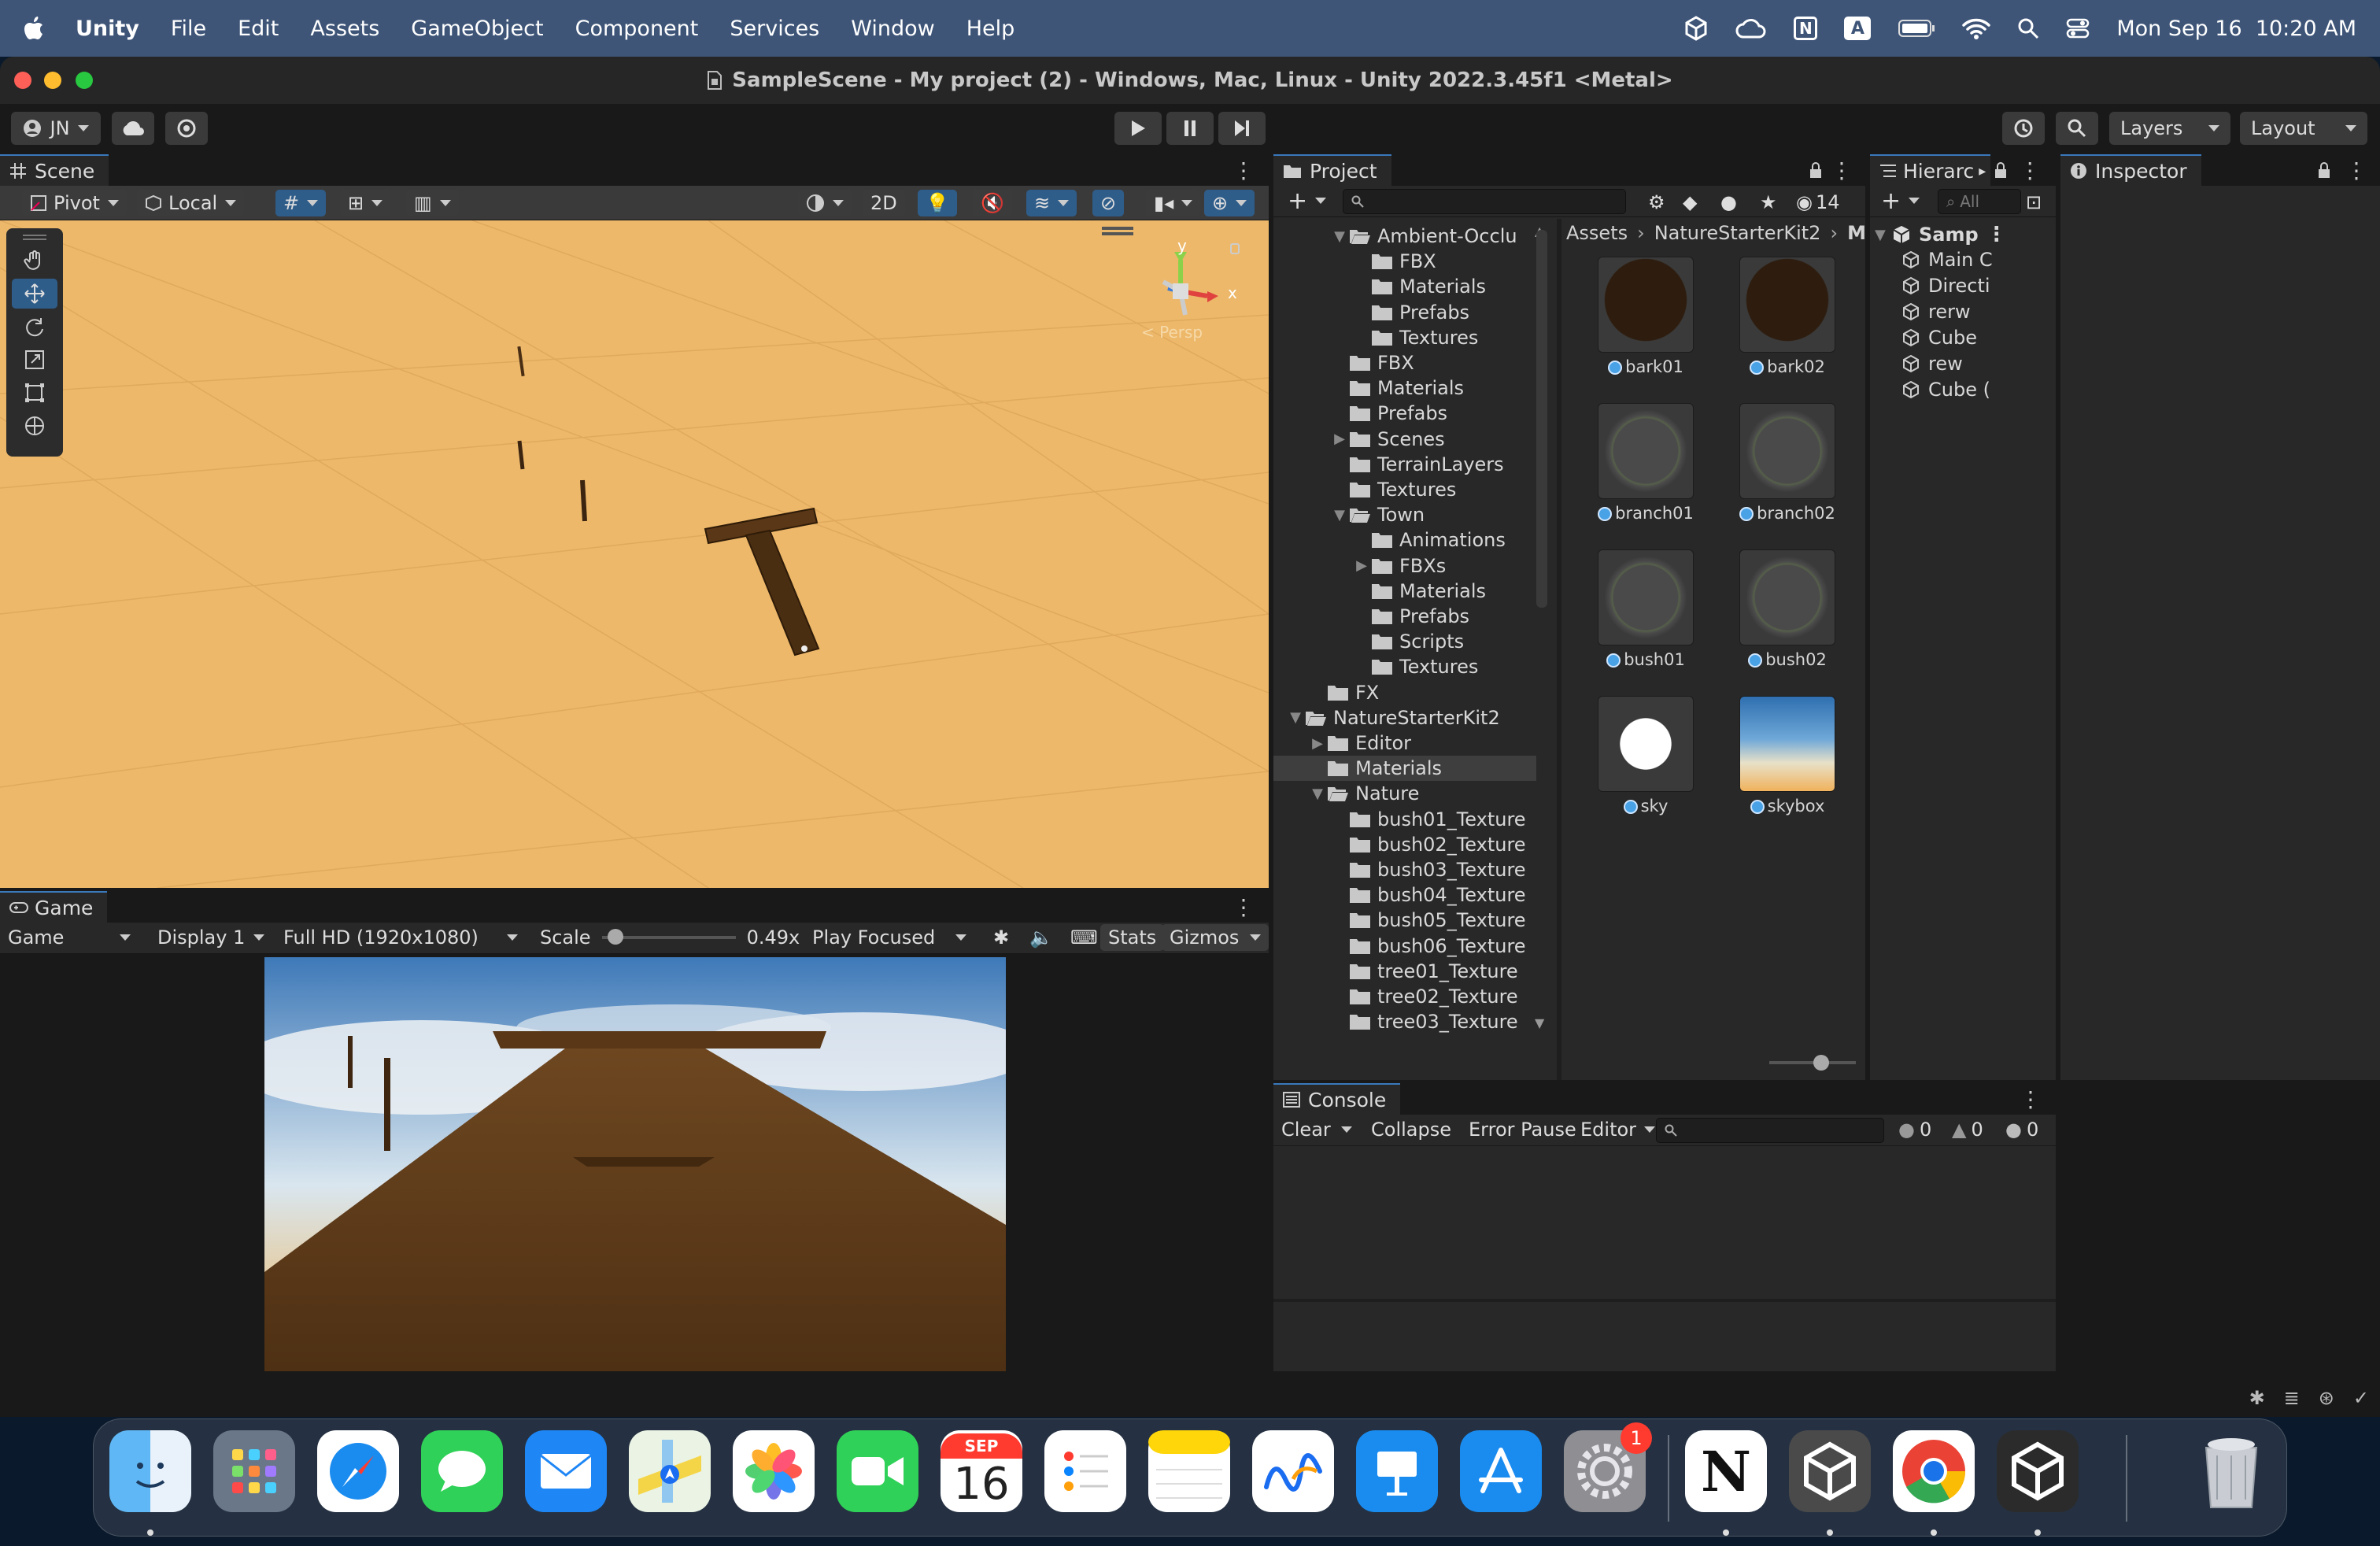 Image resolution: width=2380 pixels, height=1546 pixels. I want to click on notion-status-icon: N, so click(1806, 28).